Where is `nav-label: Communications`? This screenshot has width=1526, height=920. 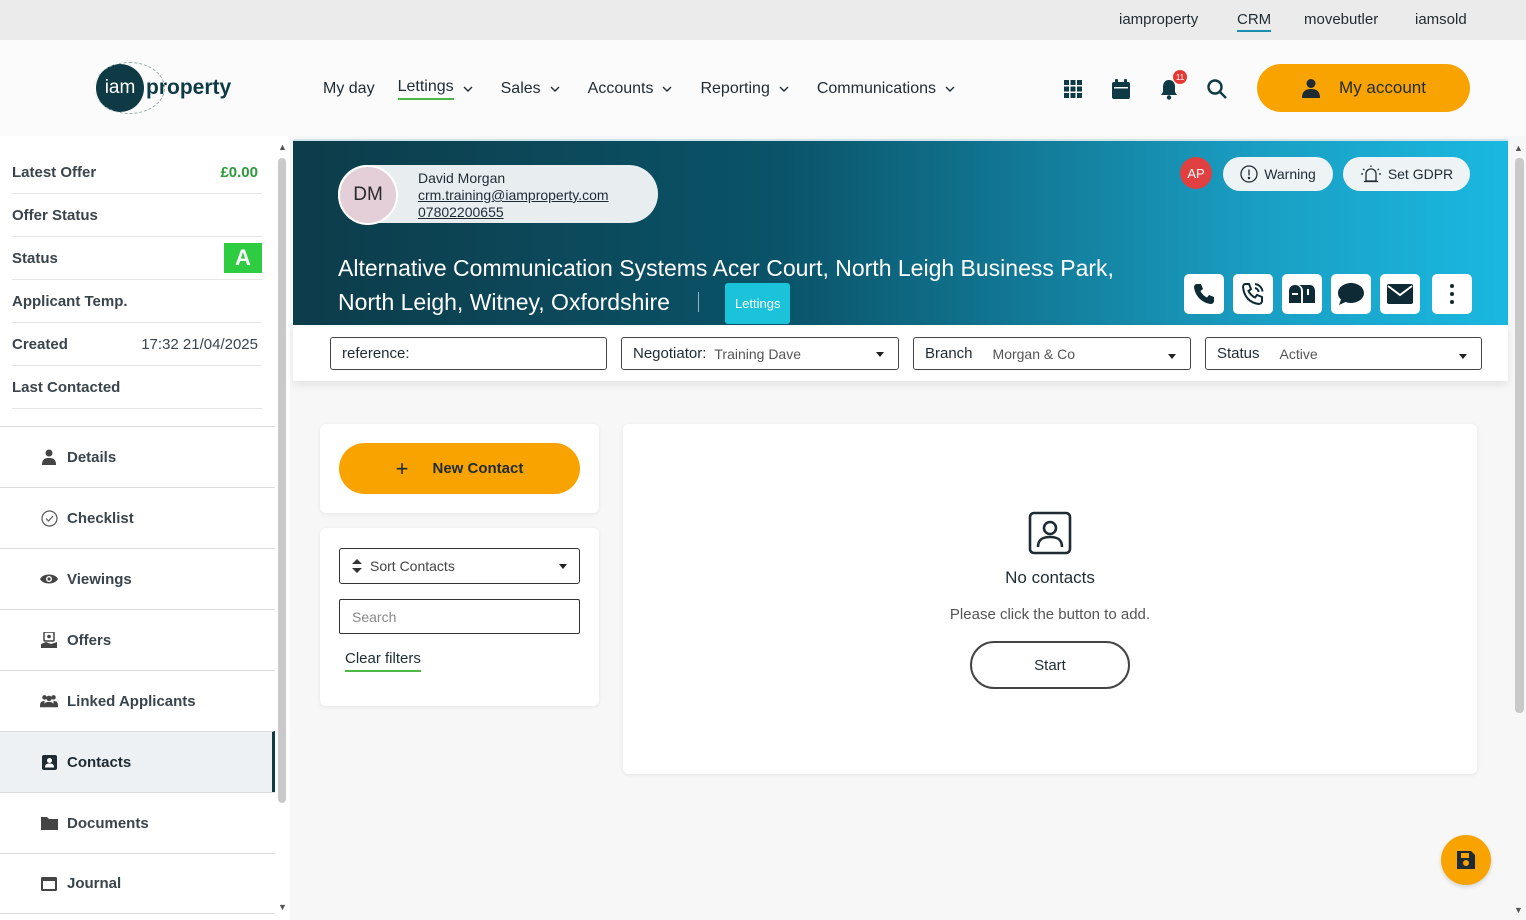
nav-label: Communications is located at coordinates (876, 88).